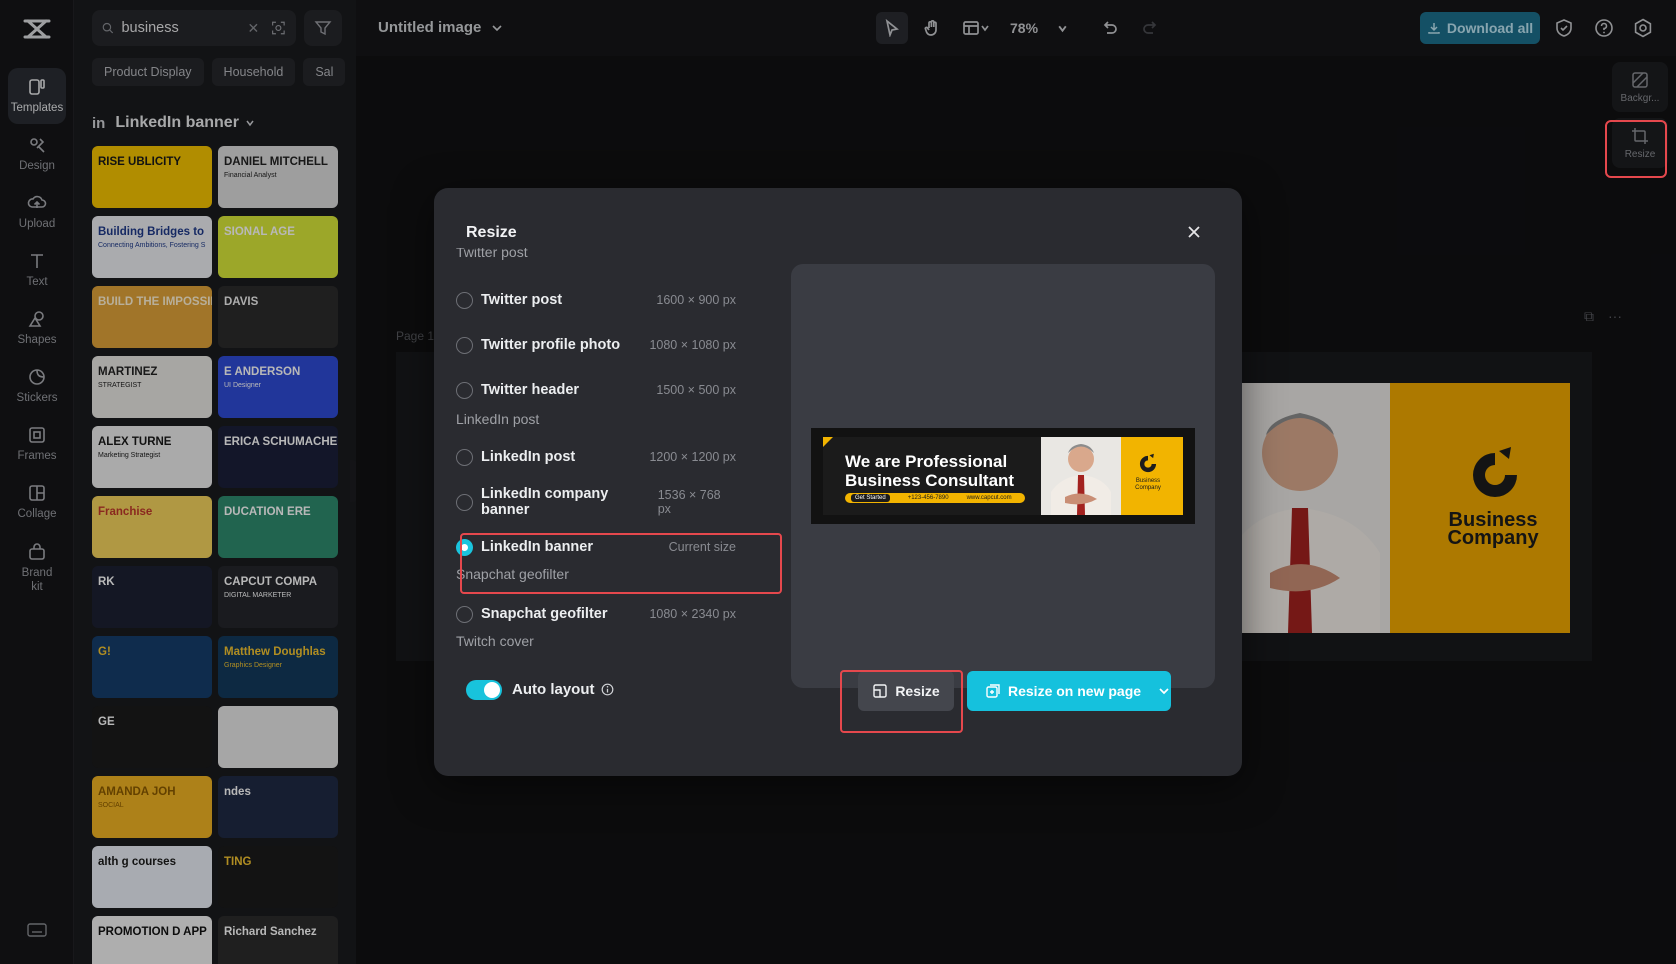 The image size is (1676, 964). I want to click on category-heading: in LinkedIn banner, so click(173, 123).